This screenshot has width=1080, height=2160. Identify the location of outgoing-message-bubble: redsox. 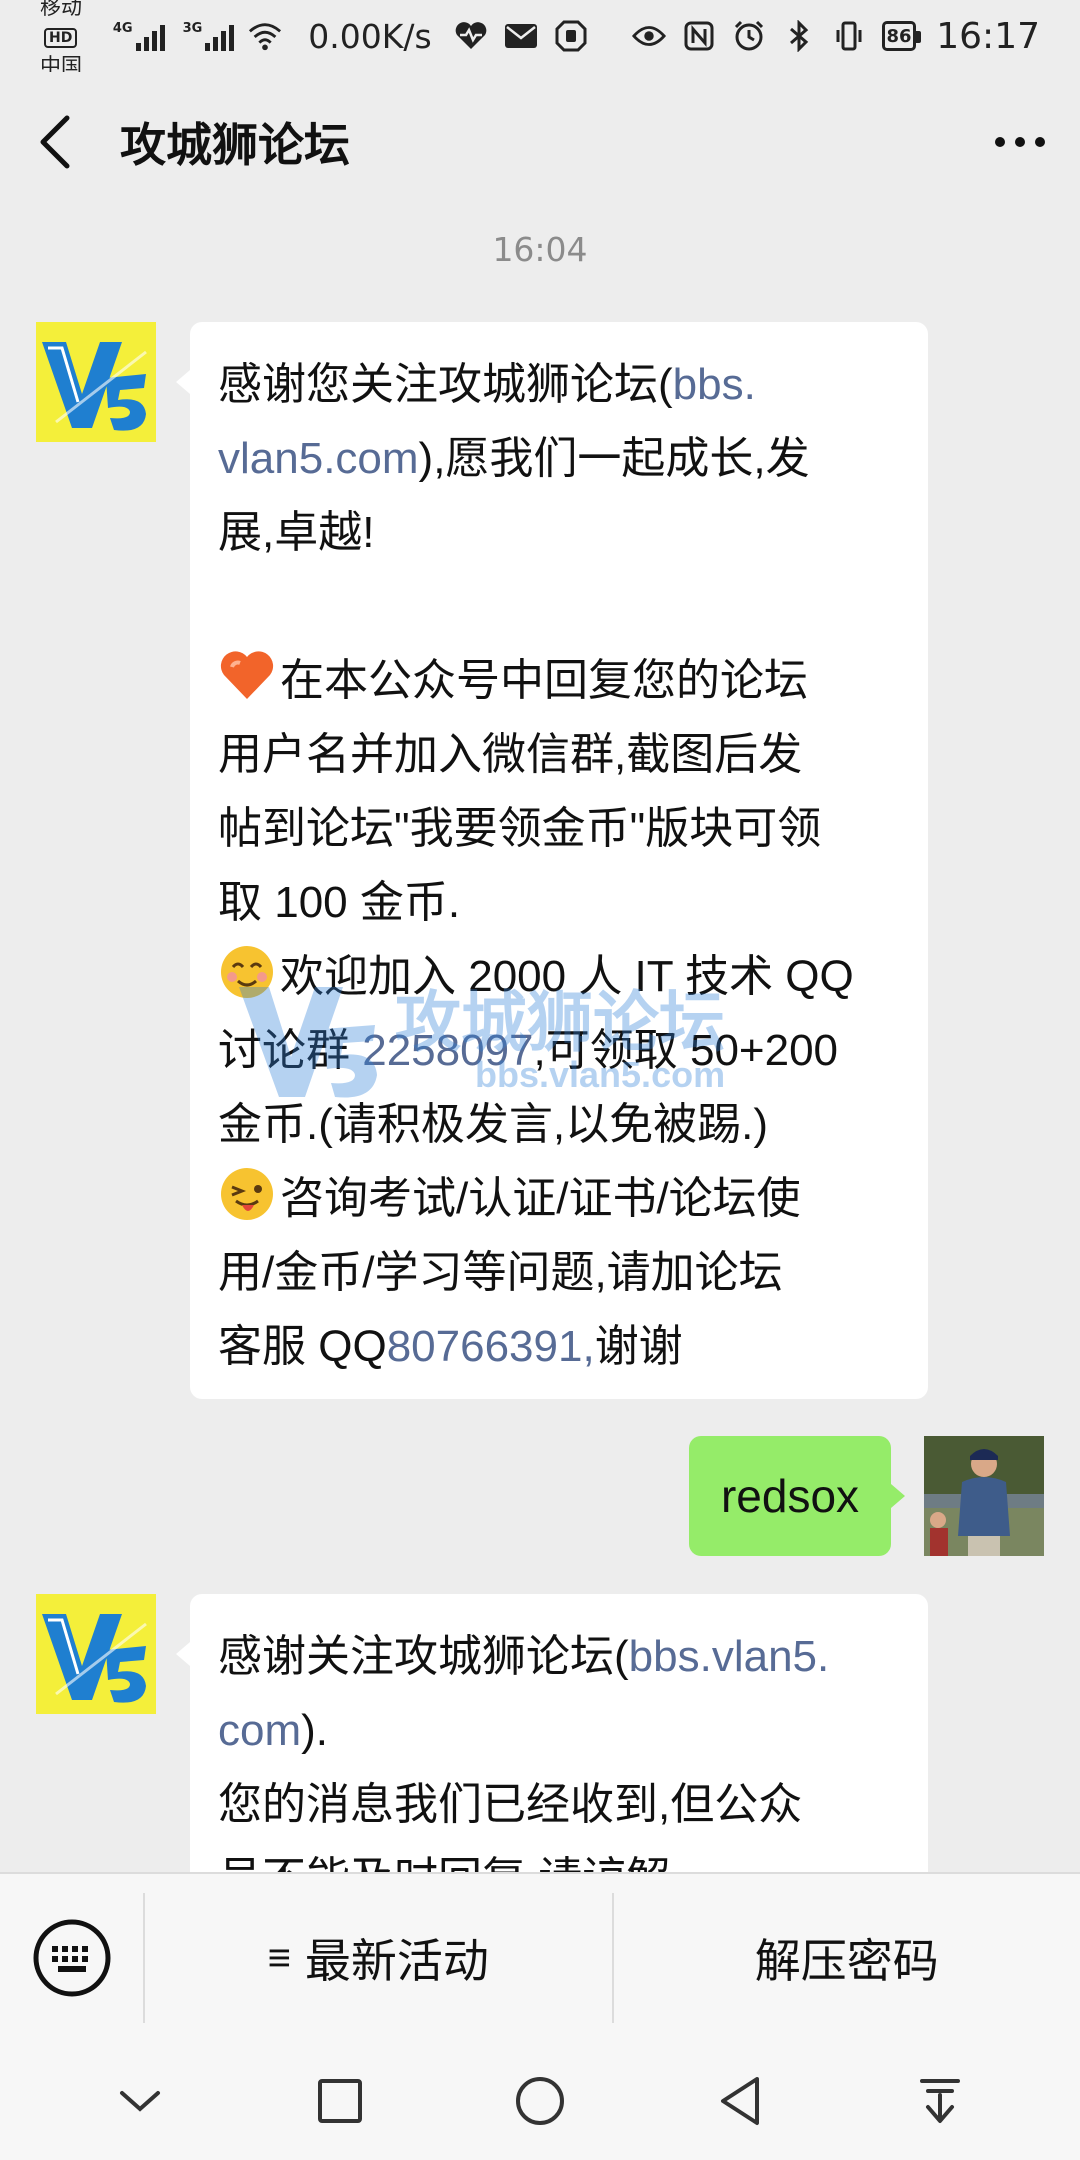
(797, 1496).